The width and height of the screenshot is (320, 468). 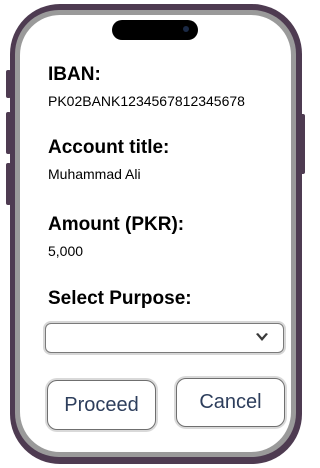 I want to click on amount-label: Amount (PKR):, so click(x=116, y=224).